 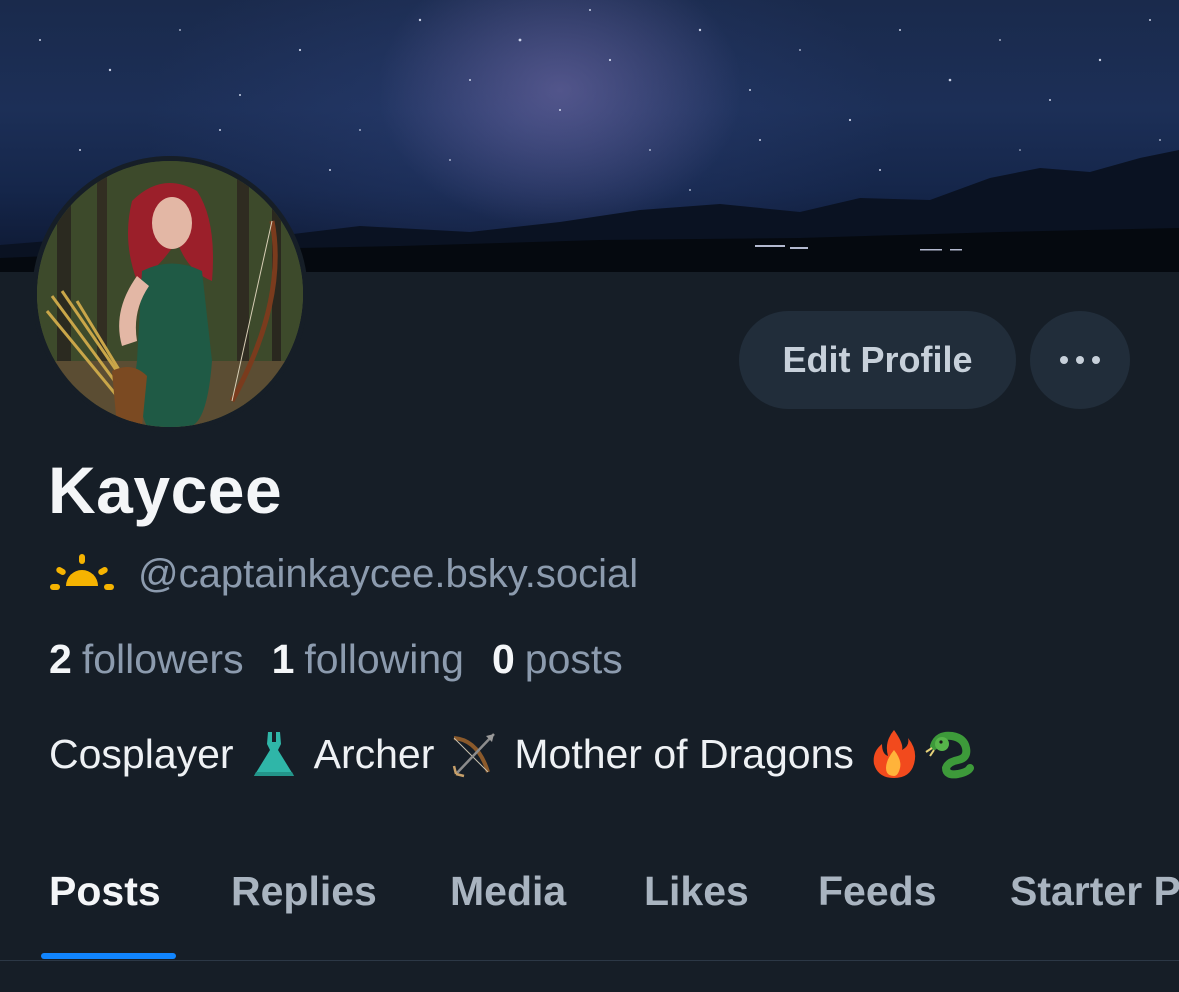 What do you see at coordinates (573, 659) in the screenshot?
I see `posts-label: posts` at bounding box center [573, 659].